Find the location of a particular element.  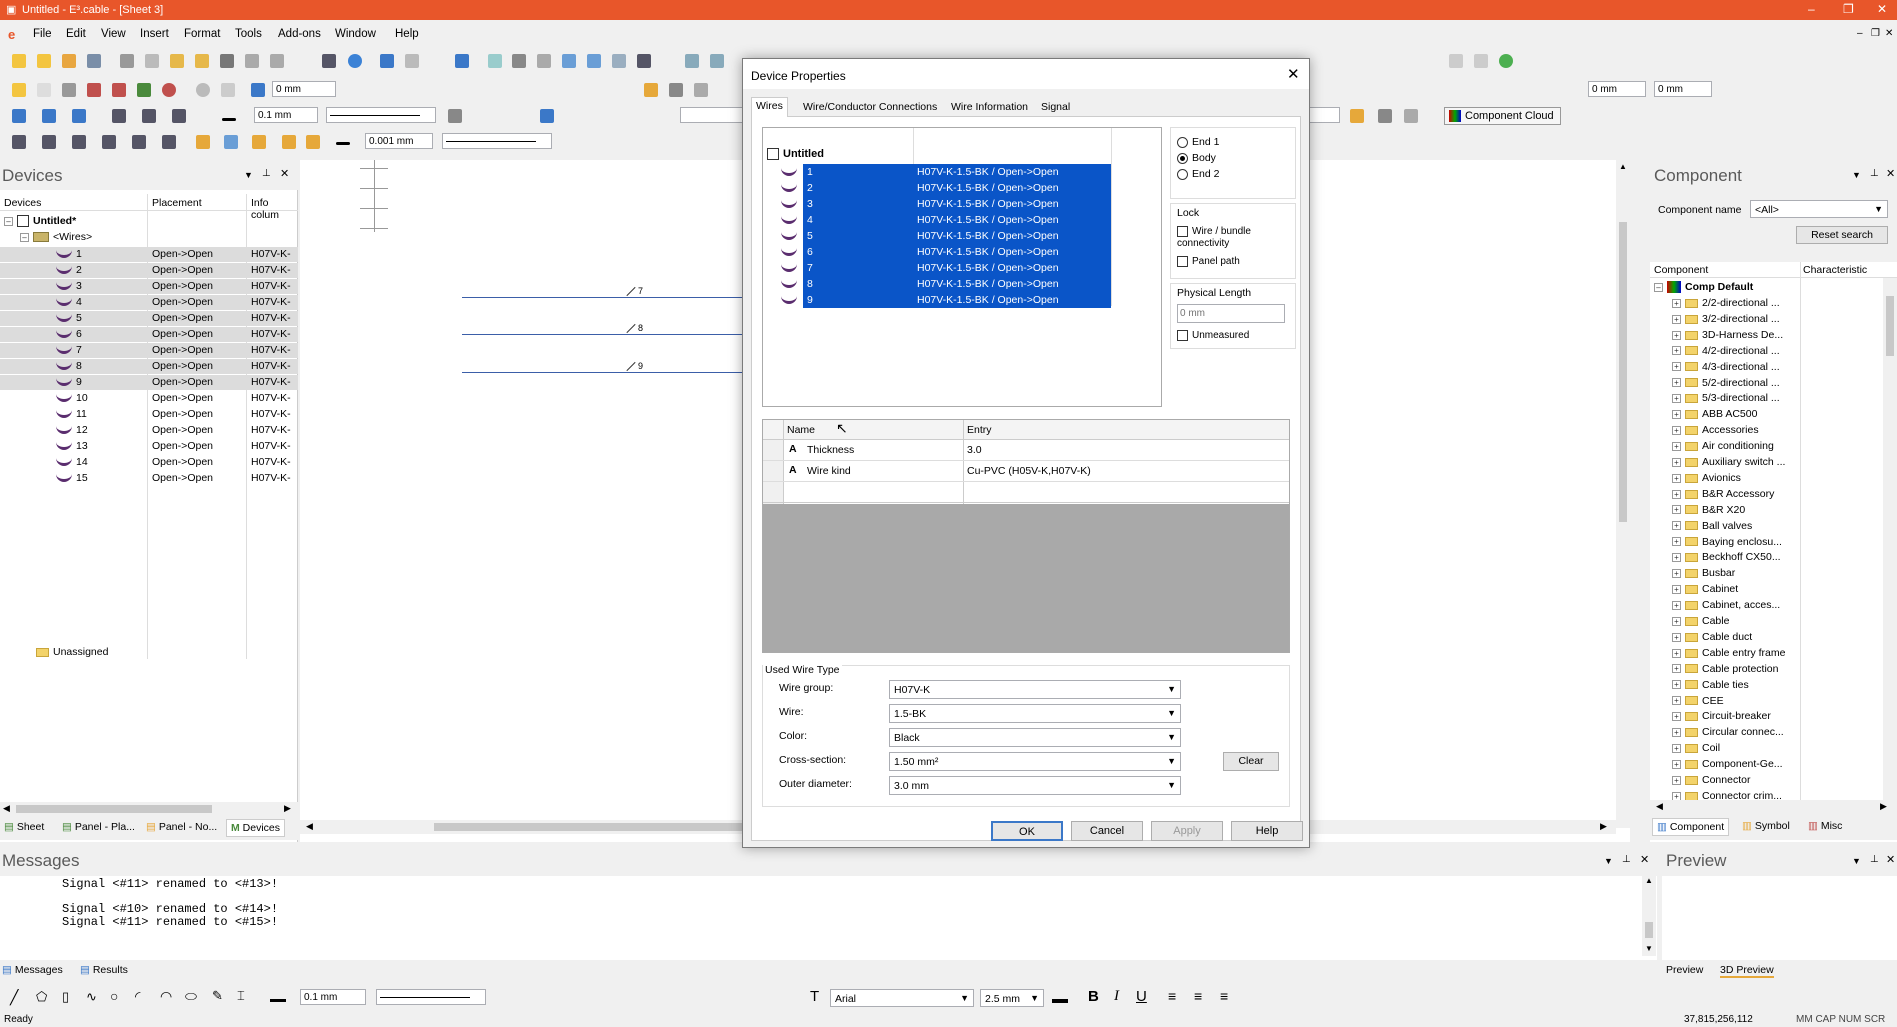

dialog-wire-row: 3 H07V-K-1.5-BK / Open->Open is located at coordinates (937, 204).